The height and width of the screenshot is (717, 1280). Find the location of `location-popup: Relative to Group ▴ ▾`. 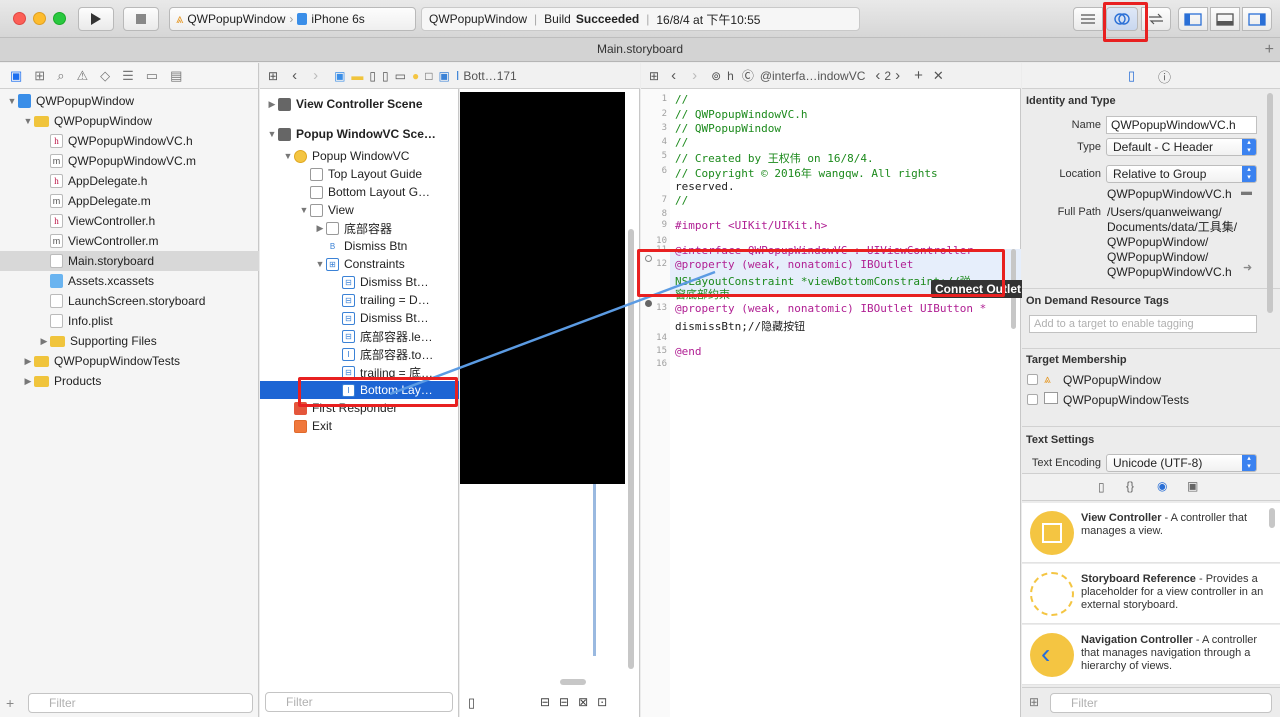

location-popup: Relative to Group ▴ ▾ is located at coordinates (1181, 174).